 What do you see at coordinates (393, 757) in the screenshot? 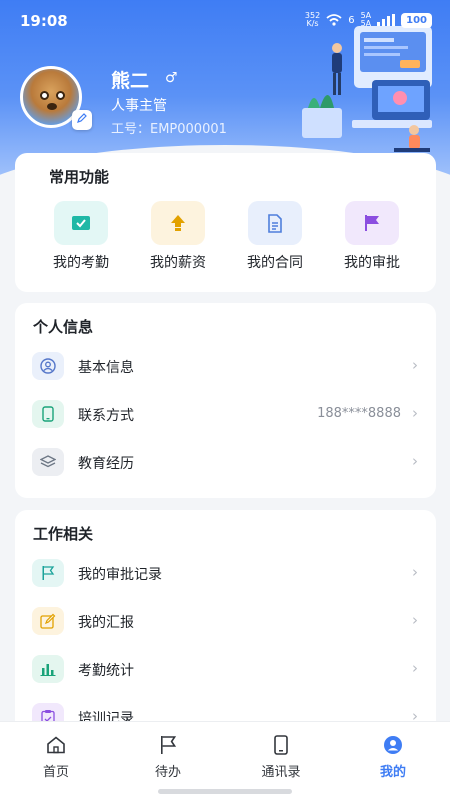
I see `tab-mine: 我的` at bounding box center [393, 757].